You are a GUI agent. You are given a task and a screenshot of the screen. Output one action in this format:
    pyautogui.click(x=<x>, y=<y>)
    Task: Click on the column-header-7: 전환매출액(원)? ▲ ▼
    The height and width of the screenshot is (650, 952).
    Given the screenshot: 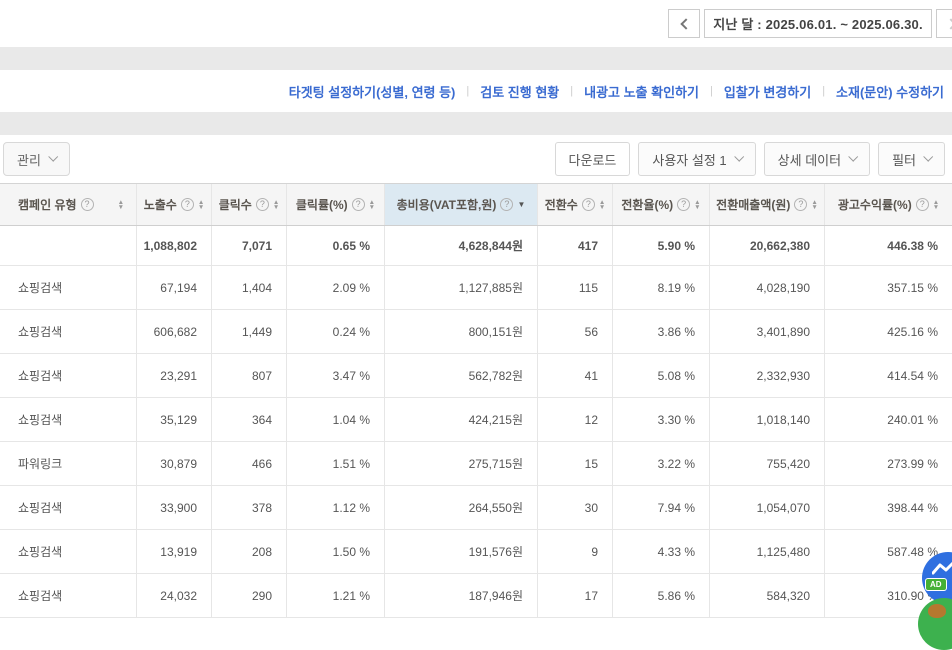 What is the action you would take?
    pyautogui.click(x=767, y=204)
    